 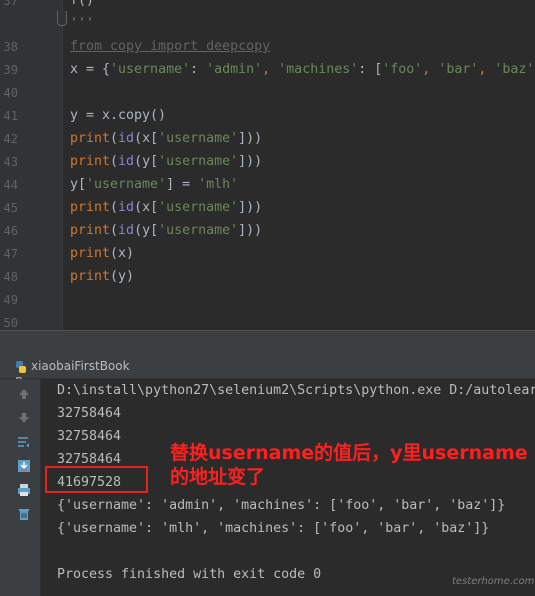 What do you see at coordinates (370, 69) in the screenshot?
I see `code-token: : [` at bounding box center [370, 69].